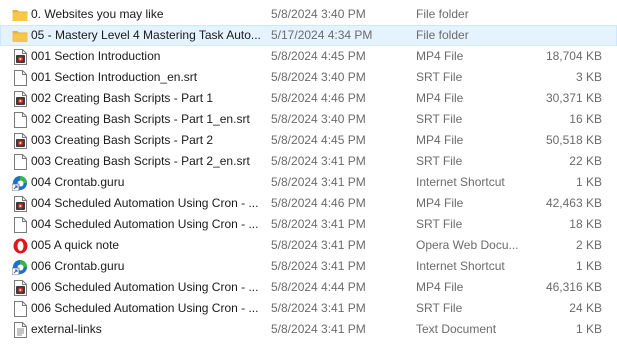 This screenshot has width=617, height=351. Describe the element at coordinates (322, 35) in the screenshot. I see `file-date-modified: 5/17/2024 4:34 PM` at that location.